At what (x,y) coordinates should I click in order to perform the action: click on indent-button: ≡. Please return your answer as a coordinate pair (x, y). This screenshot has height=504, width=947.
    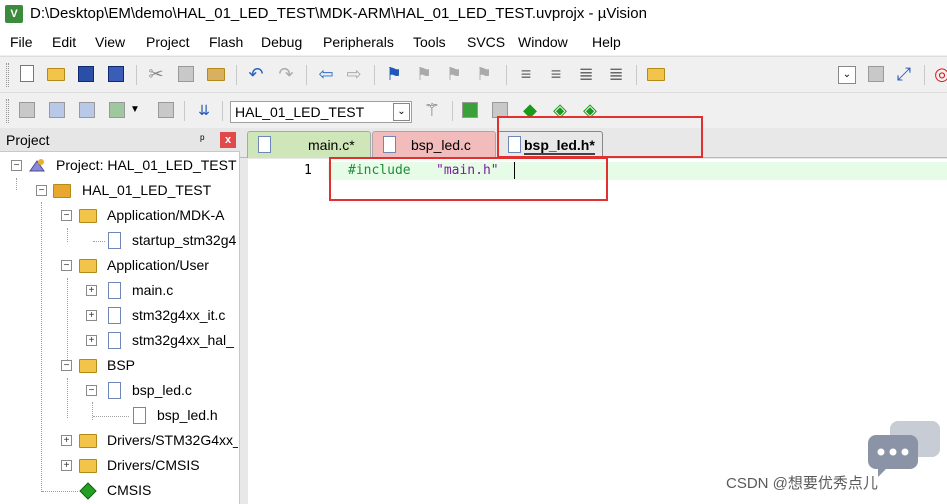
    Looking at the image, I should click on (526, 74).